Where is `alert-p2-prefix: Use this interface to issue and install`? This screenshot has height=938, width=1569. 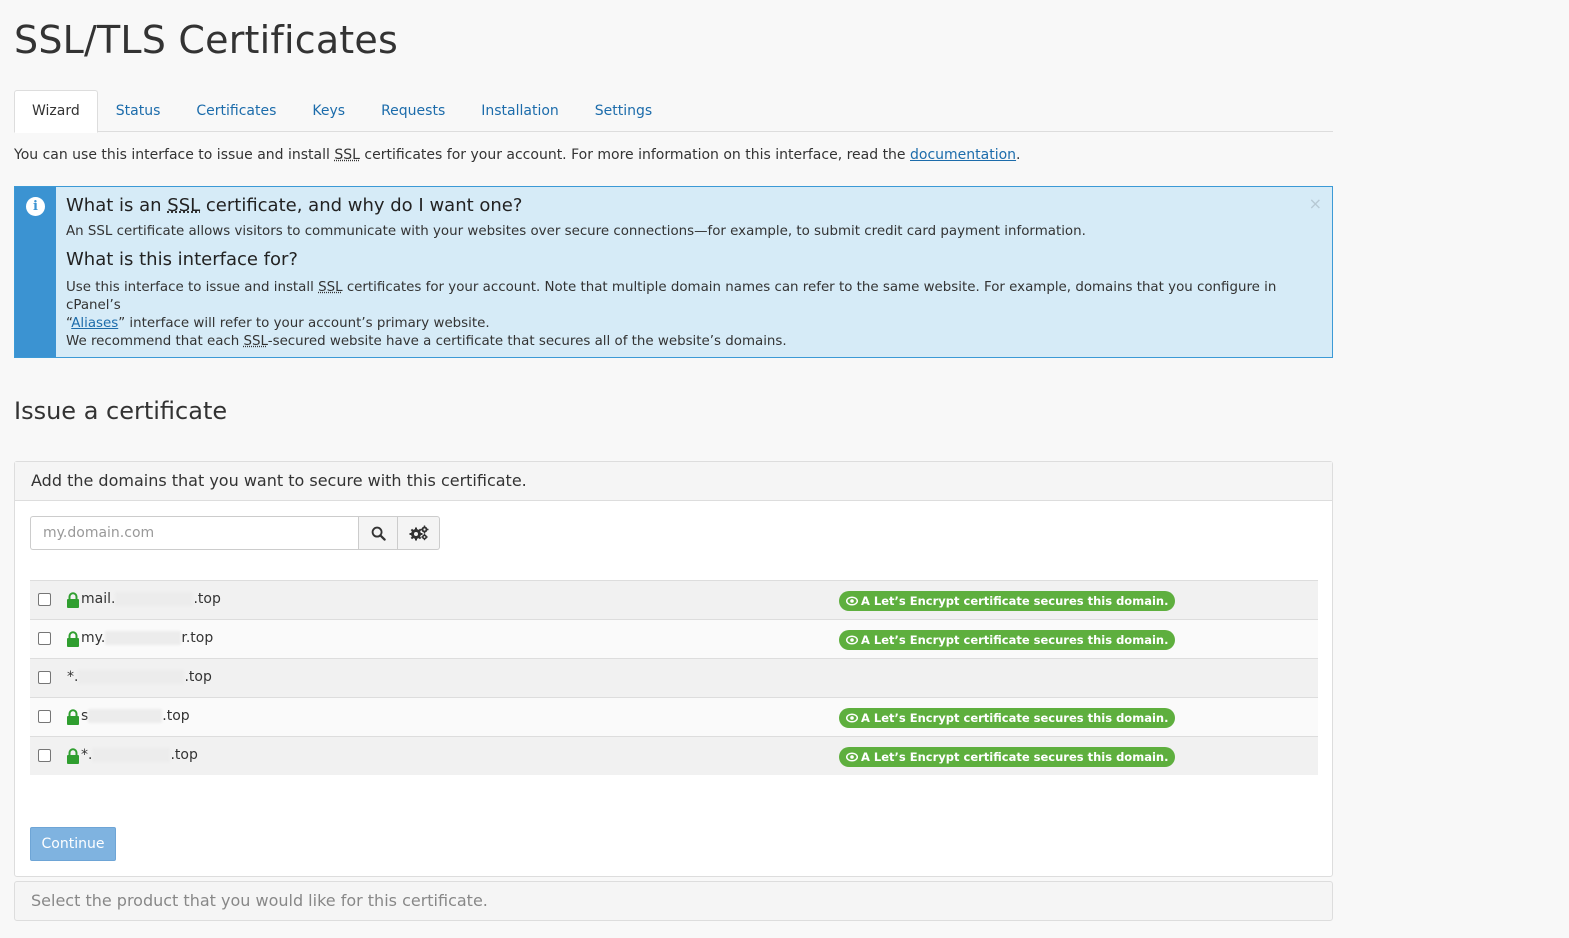
alert-p2-prefix: Use this interface to issue and install is located at coordinates (192, 287).